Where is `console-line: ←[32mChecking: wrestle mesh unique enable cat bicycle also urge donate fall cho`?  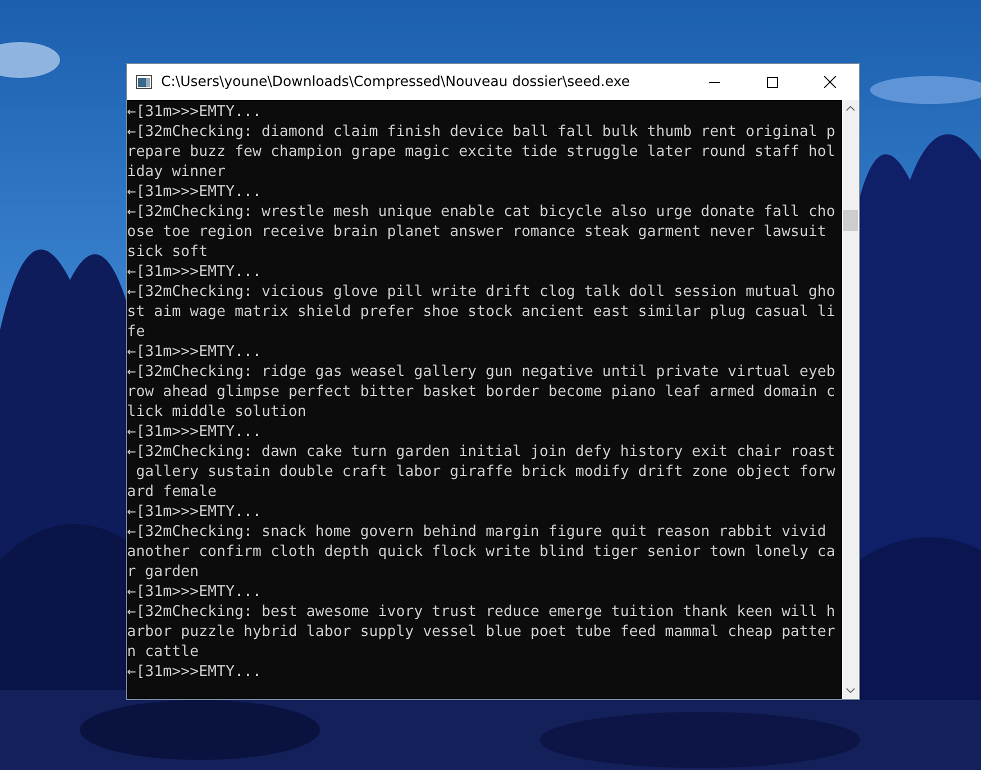 console-line: ←[32mChecking: wrestle mesh unique enable cat bicycle also urge donate fall cho is located at coordinates (481, 211).